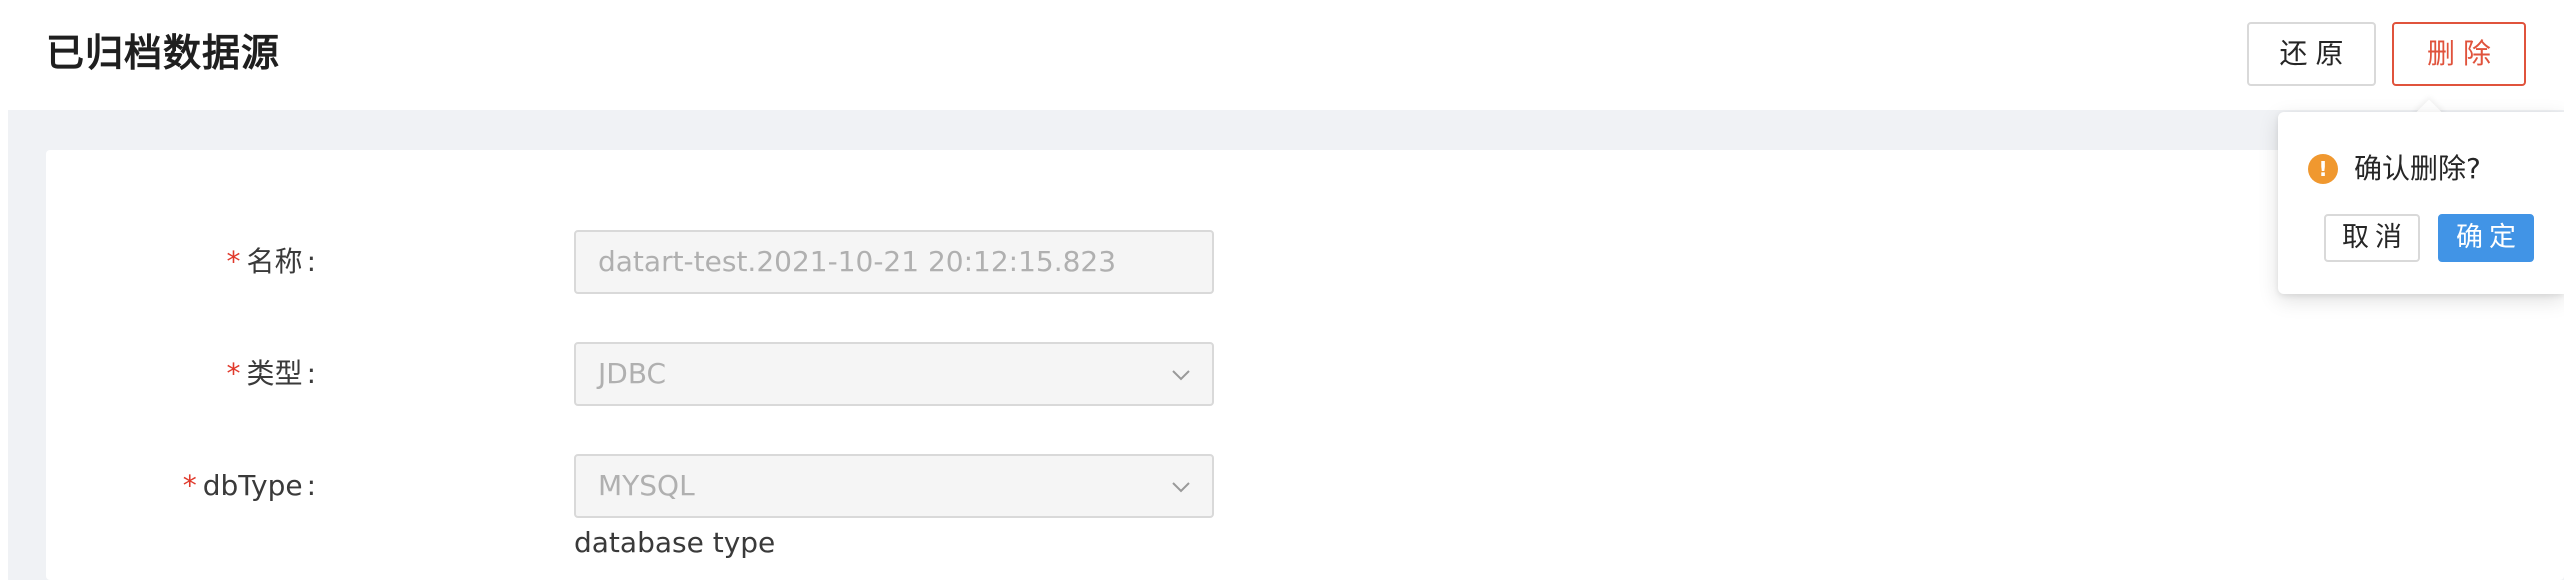 Image resolution: width=2564 pixels, height=580 pixels. I want to click on form-row-name: * 名称: datart-test.2021-10-21 20:12:15.823, so click(696, 263).